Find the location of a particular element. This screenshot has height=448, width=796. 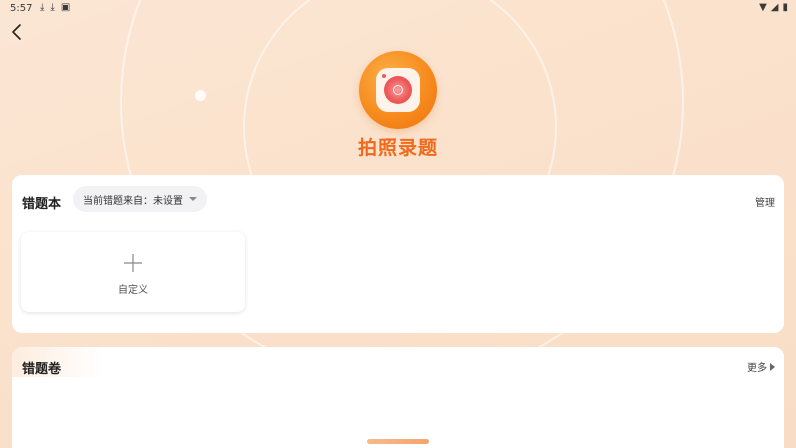

notebook-title: 错题本 is located at coordinates (42, 204).